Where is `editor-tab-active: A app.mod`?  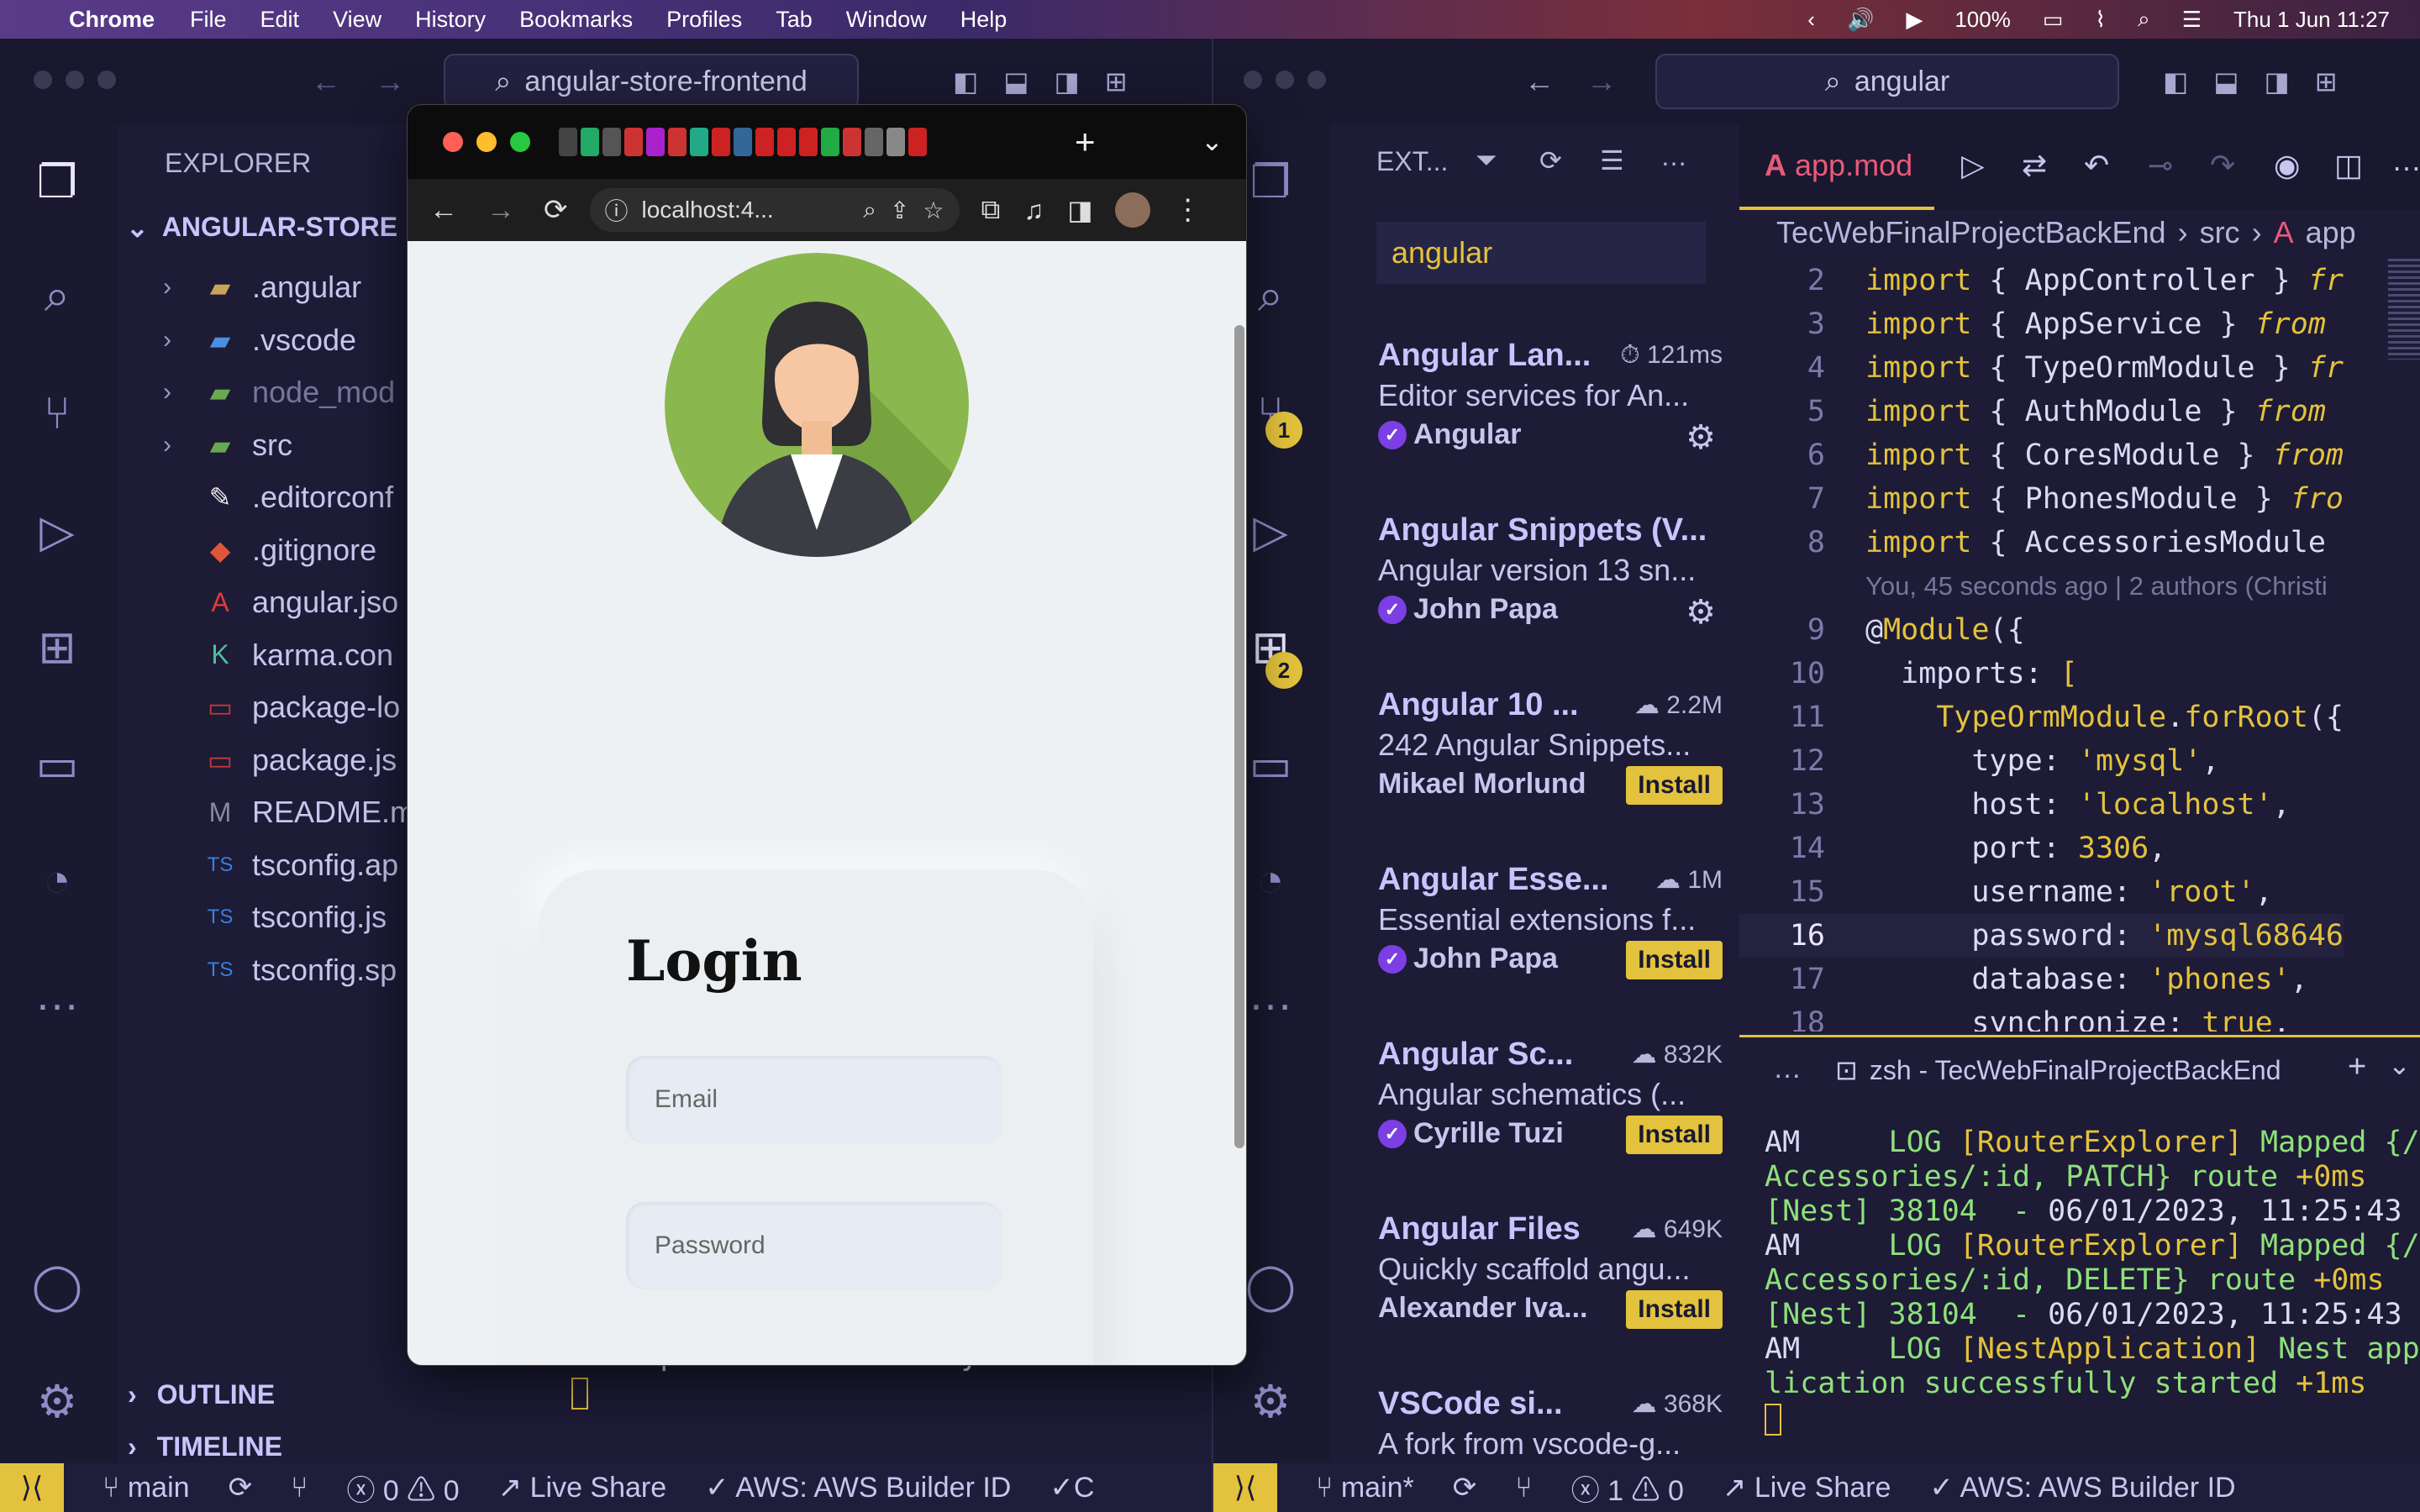
editor-tab-active: A app.mod is located at coordinates (1836, 167).